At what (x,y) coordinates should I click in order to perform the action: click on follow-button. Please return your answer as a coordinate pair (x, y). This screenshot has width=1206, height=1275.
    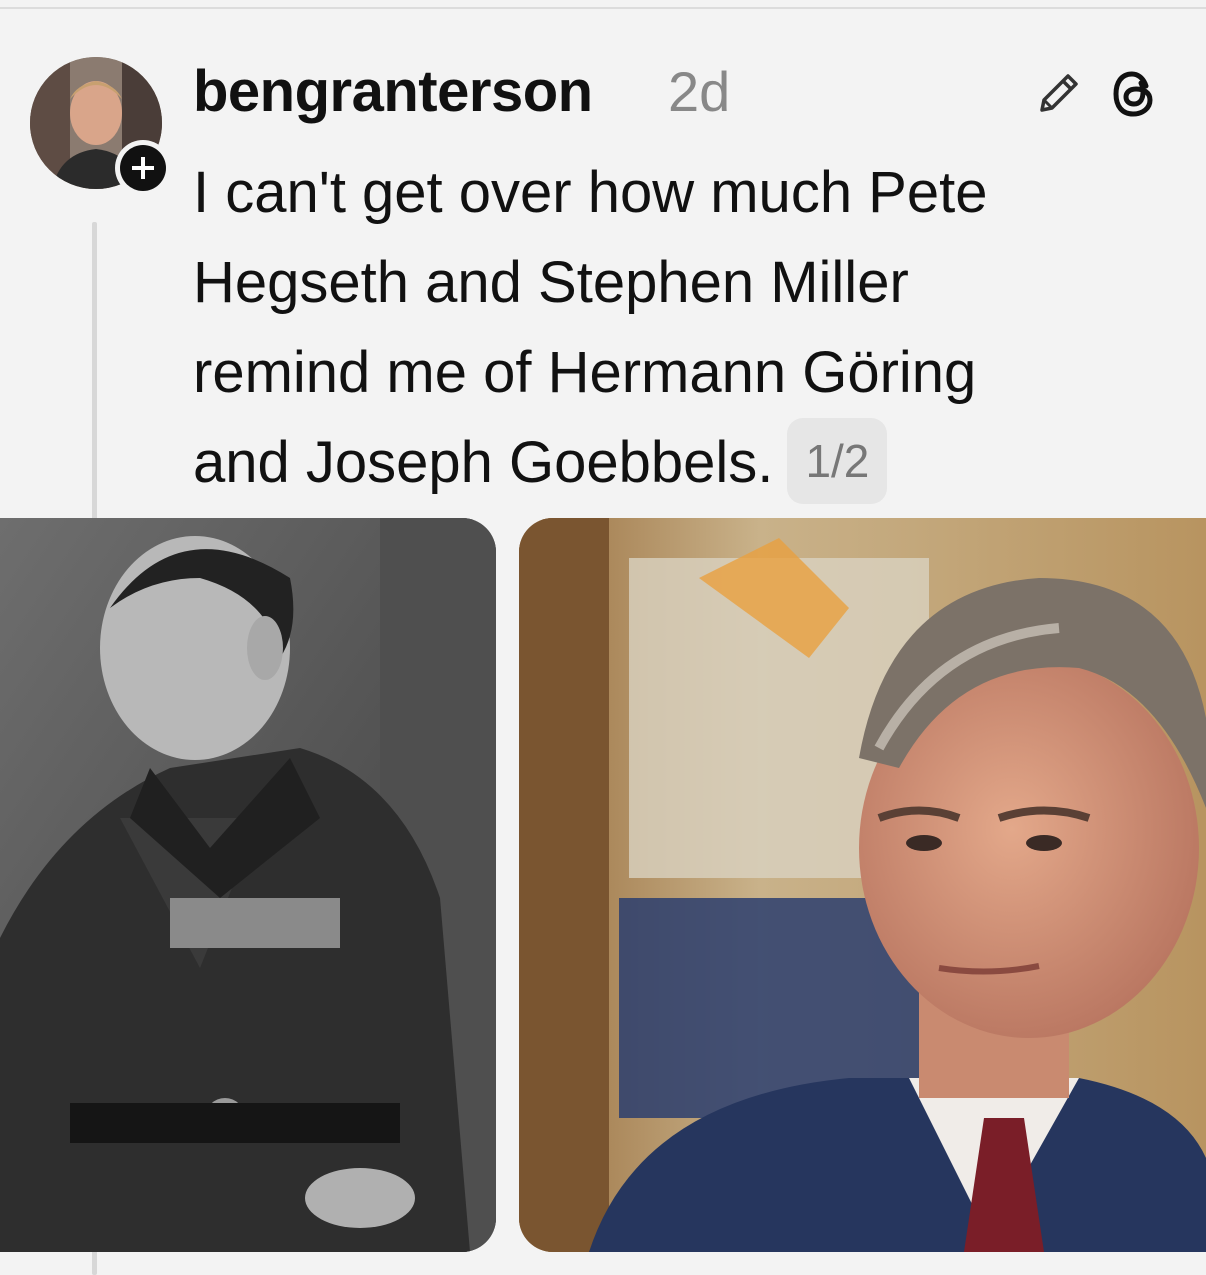
    Looking at the image, I should click on (143, 168).